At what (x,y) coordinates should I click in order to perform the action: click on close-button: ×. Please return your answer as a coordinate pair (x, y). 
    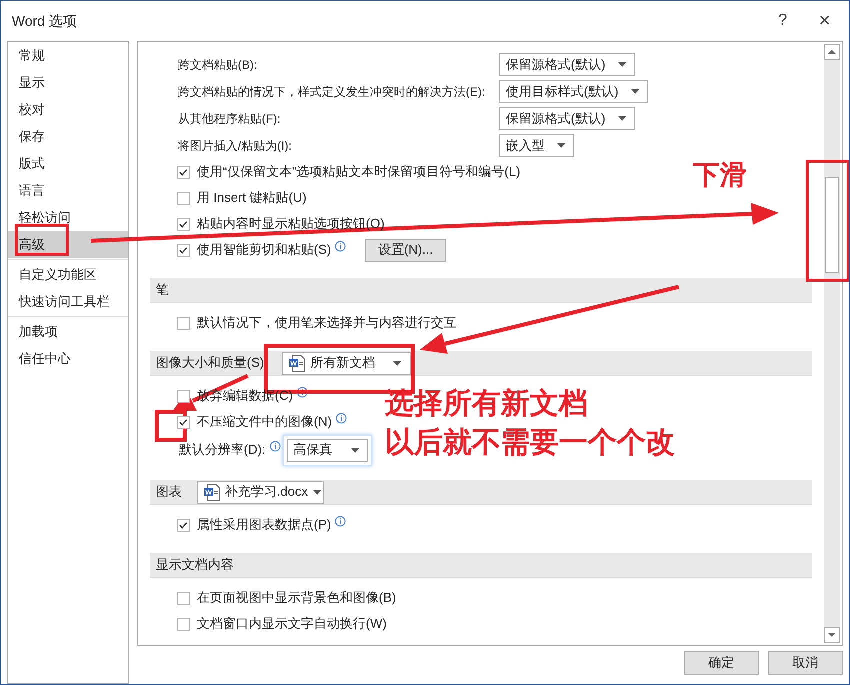
    Looking at the image, I should click on (825, 21).